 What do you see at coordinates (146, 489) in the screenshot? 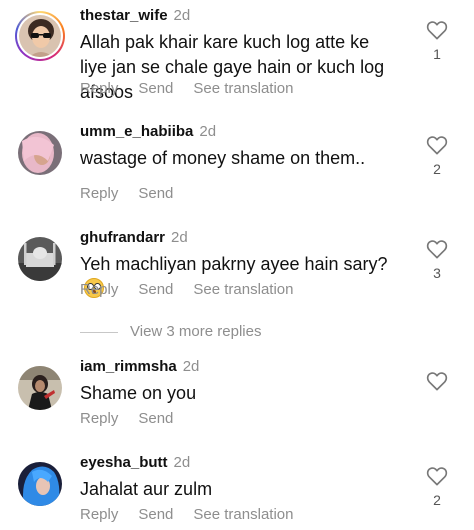
I see `comment-text: Jahalat aur zulm` at bounding box center [146, 489].